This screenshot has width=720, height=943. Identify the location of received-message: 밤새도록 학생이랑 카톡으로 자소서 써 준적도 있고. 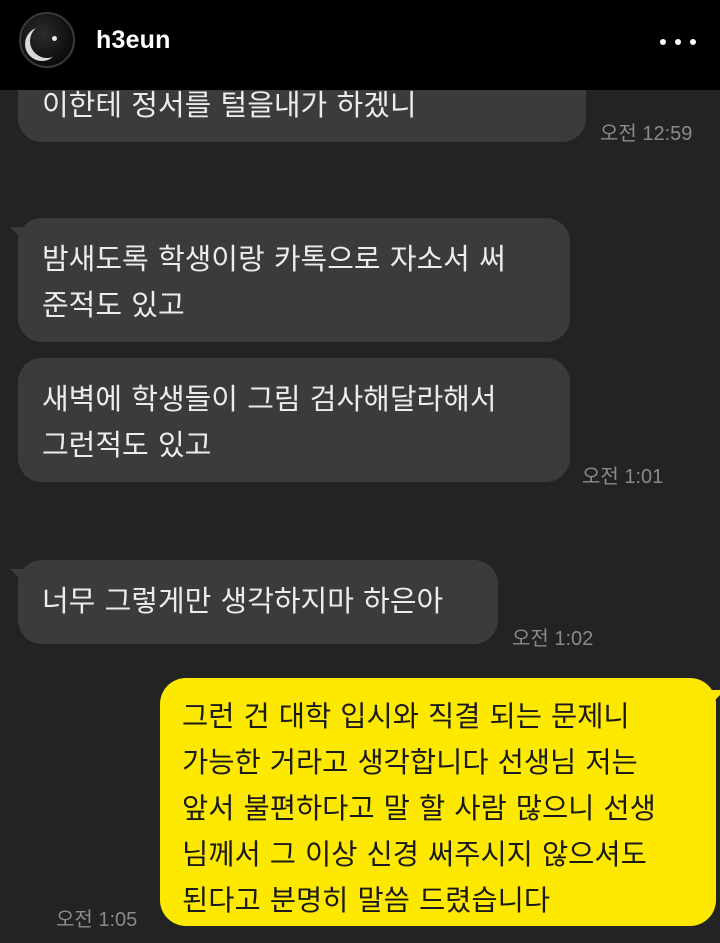
(294, 280).